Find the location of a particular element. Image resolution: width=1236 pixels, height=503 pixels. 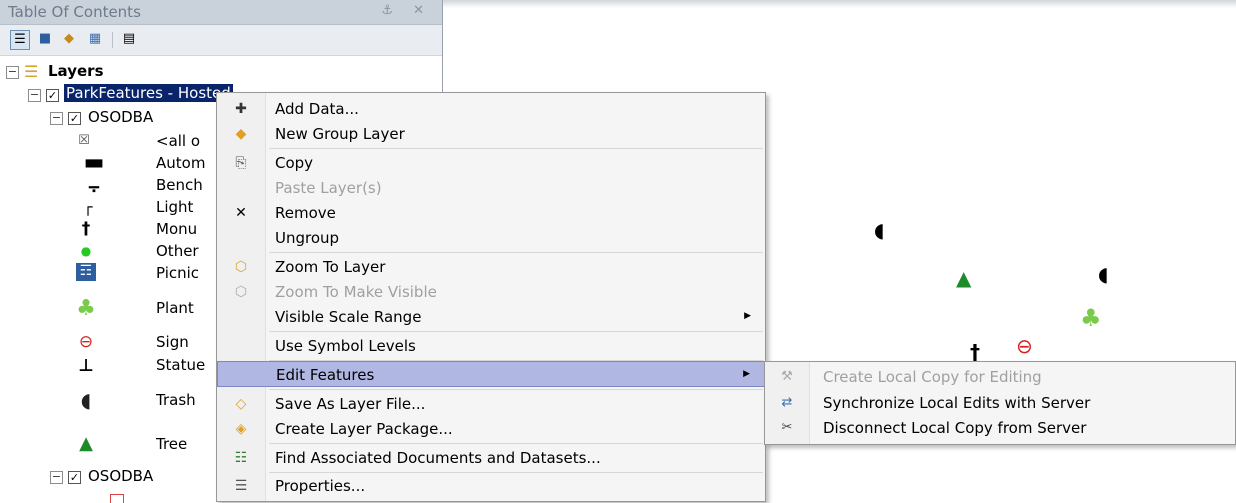

legend-label: Statue is located at coordinates (181, 365).